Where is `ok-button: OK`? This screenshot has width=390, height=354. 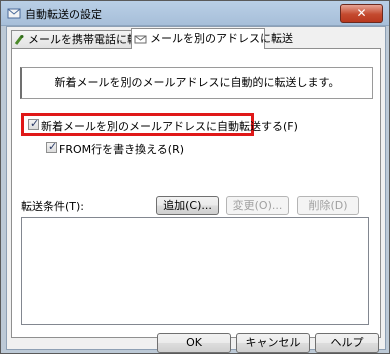
ok-button: OK is located at coordinates (194, 343).